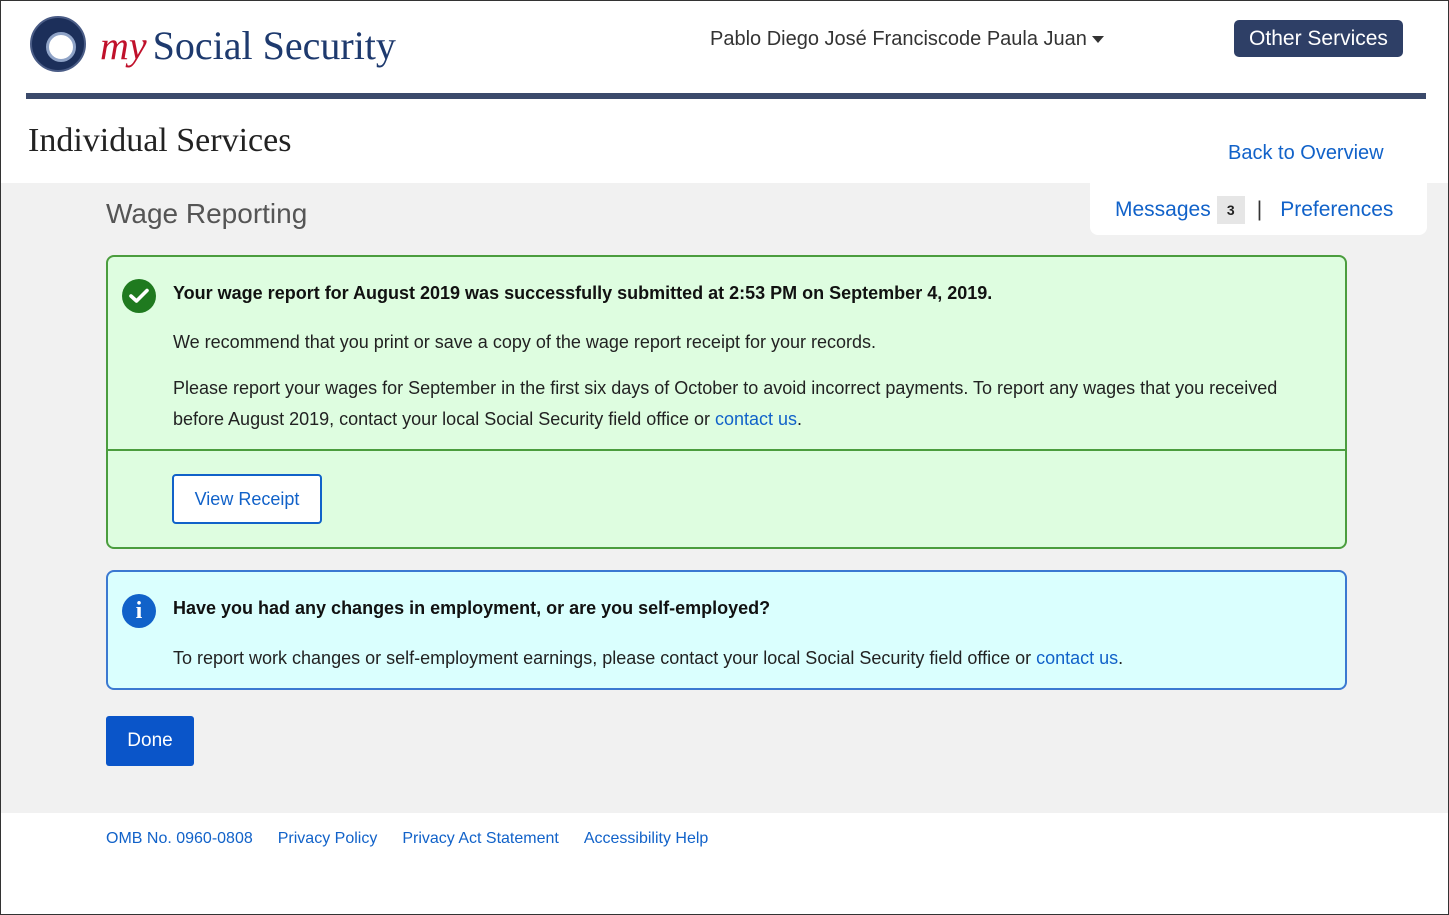 The height and width of the screenshot is (915, 1449). What do you see at coordinates (726, 96) in the screenshot?
I see `header-divider` at bounding box center [726, 96].